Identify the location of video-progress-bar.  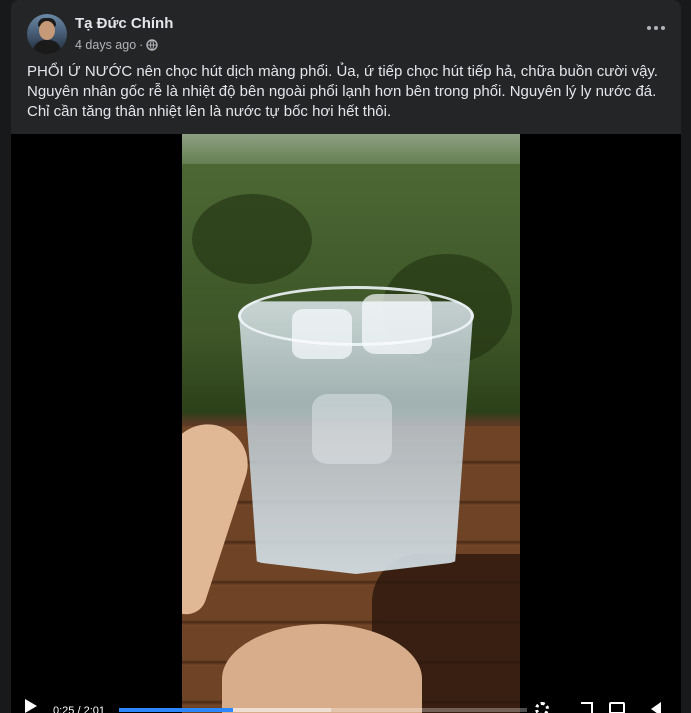
(323, 710).